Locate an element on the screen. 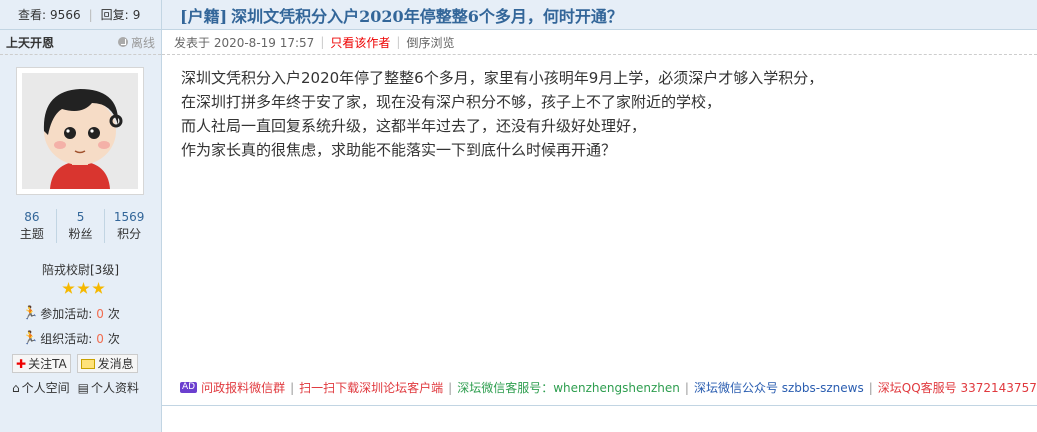 The height and width of the screenshot is (432, 1037). promo-link: 深坛QQ客服号 3372143757 is located at coordinates (957, 387).